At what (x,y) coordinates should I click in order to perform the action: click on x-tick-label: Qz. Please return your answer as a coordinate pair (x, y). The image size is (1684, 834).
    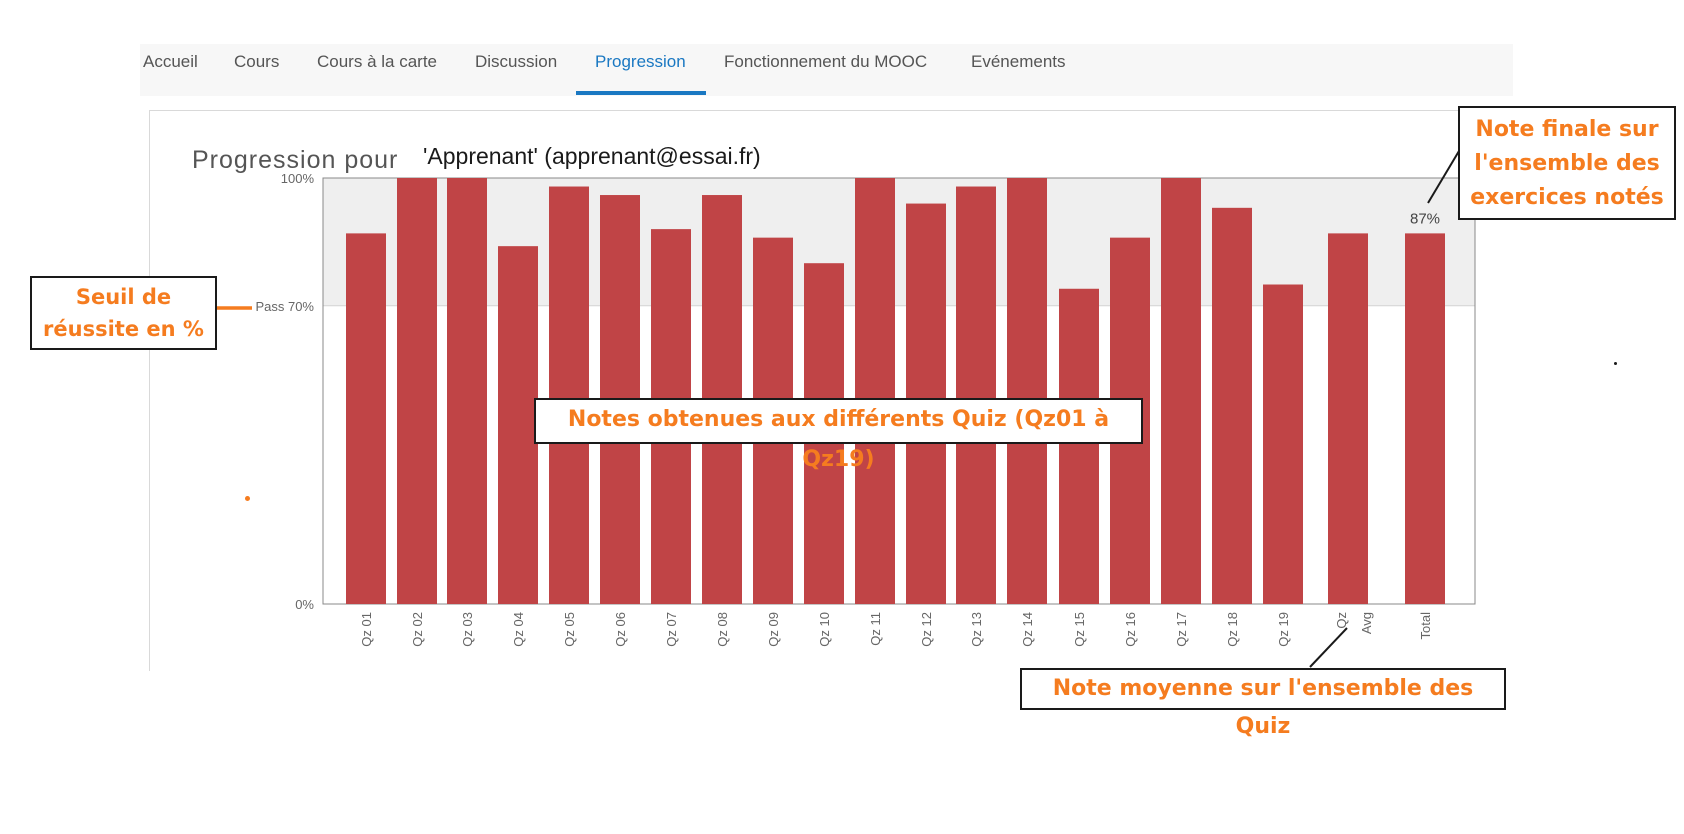
    Looking at the image, I should click on (1341, 620).